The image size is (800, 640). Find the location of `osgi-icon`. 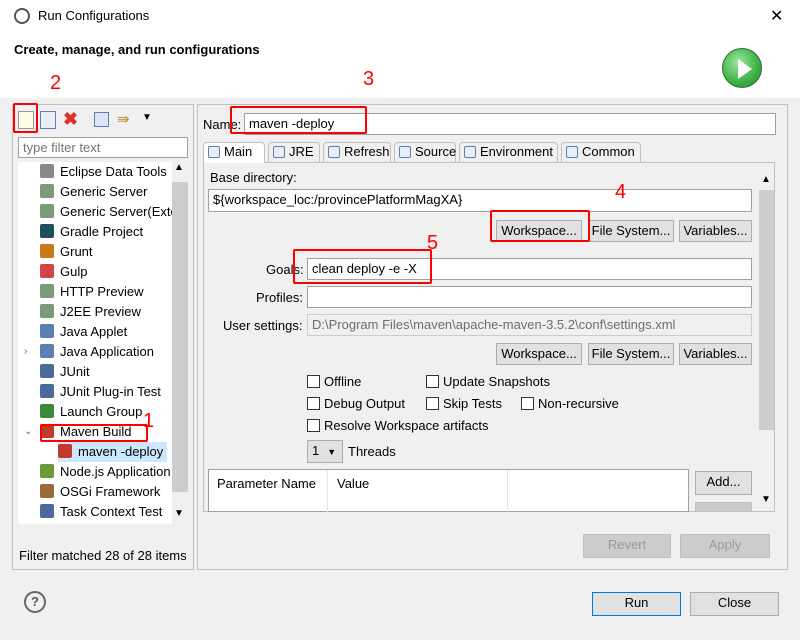

osgi-icon is located at coordinates (47, 491).